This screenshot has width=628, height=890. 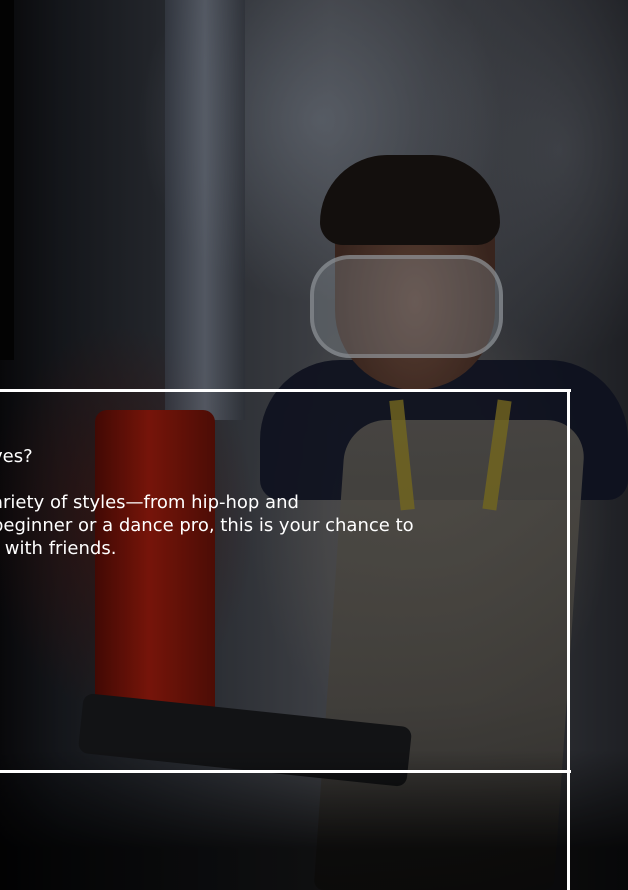 What do you see at coordinates (285, 390) in the screenshot?
I see `frame-line-top` at bounding box center [285, 390].